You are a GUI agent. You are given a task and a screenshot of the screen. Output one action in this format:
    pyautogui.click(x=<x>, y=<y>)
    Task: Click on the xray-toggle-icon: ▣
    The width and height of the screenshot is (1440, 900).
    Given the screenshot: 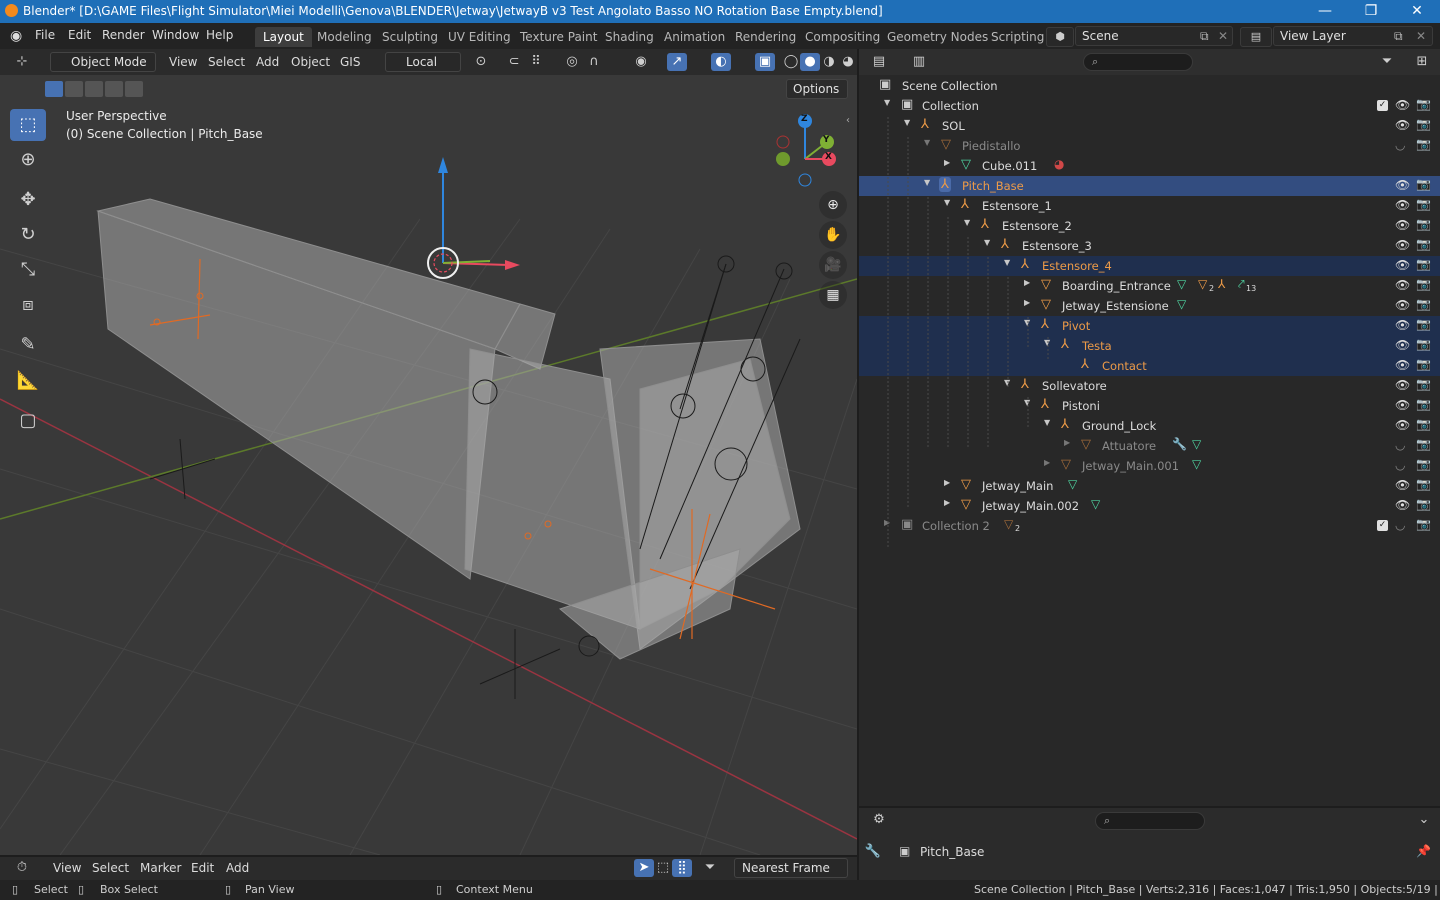 What is the action you would take?
    pyautogui.click(x=765, y=62)
    